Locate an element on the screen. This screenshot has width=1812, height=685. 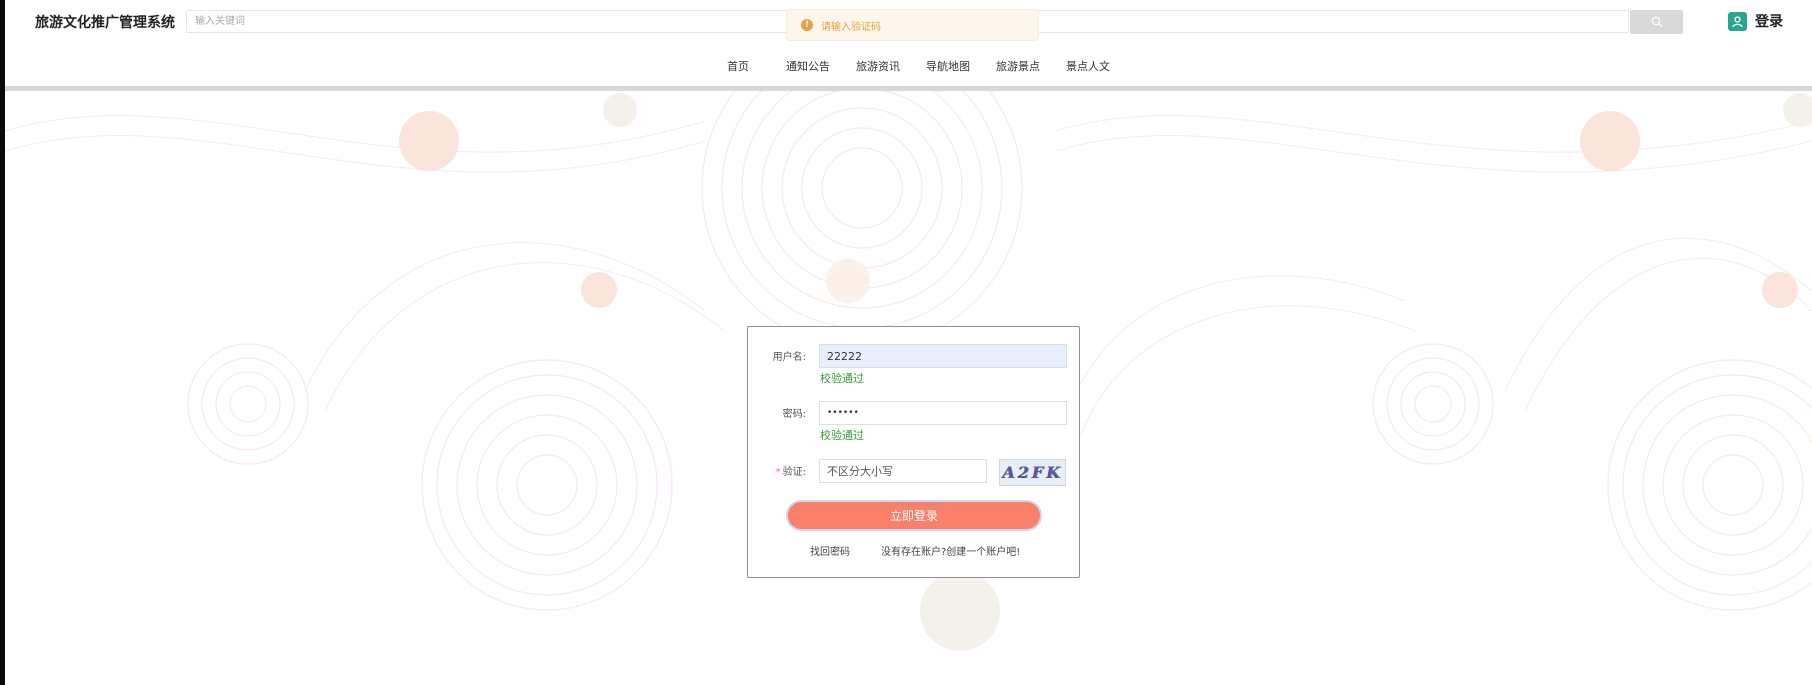
password-label: 密码: is located at coordinates (794, 414).